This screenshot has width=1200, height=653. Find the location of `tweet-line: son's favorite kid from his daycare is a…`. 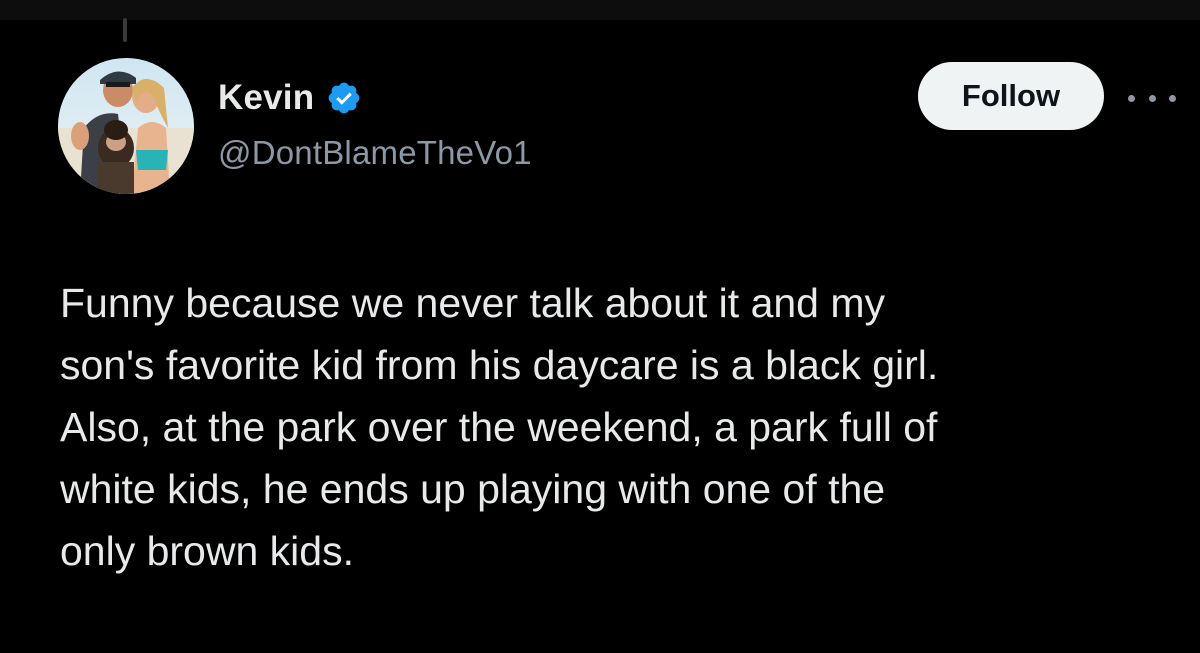

tweet-line: son's favorite kid from his daycare is a… is located at coordinates (499, 365).